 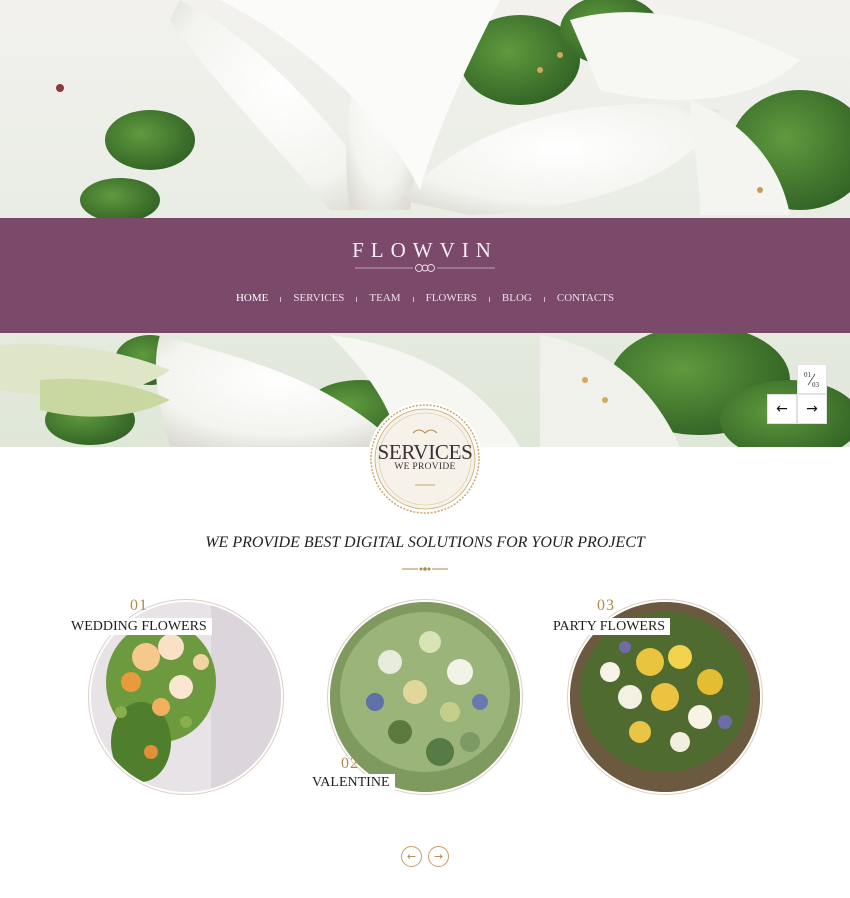 I want to click on nav-blog: BLOG, so click(x=517, y=298).